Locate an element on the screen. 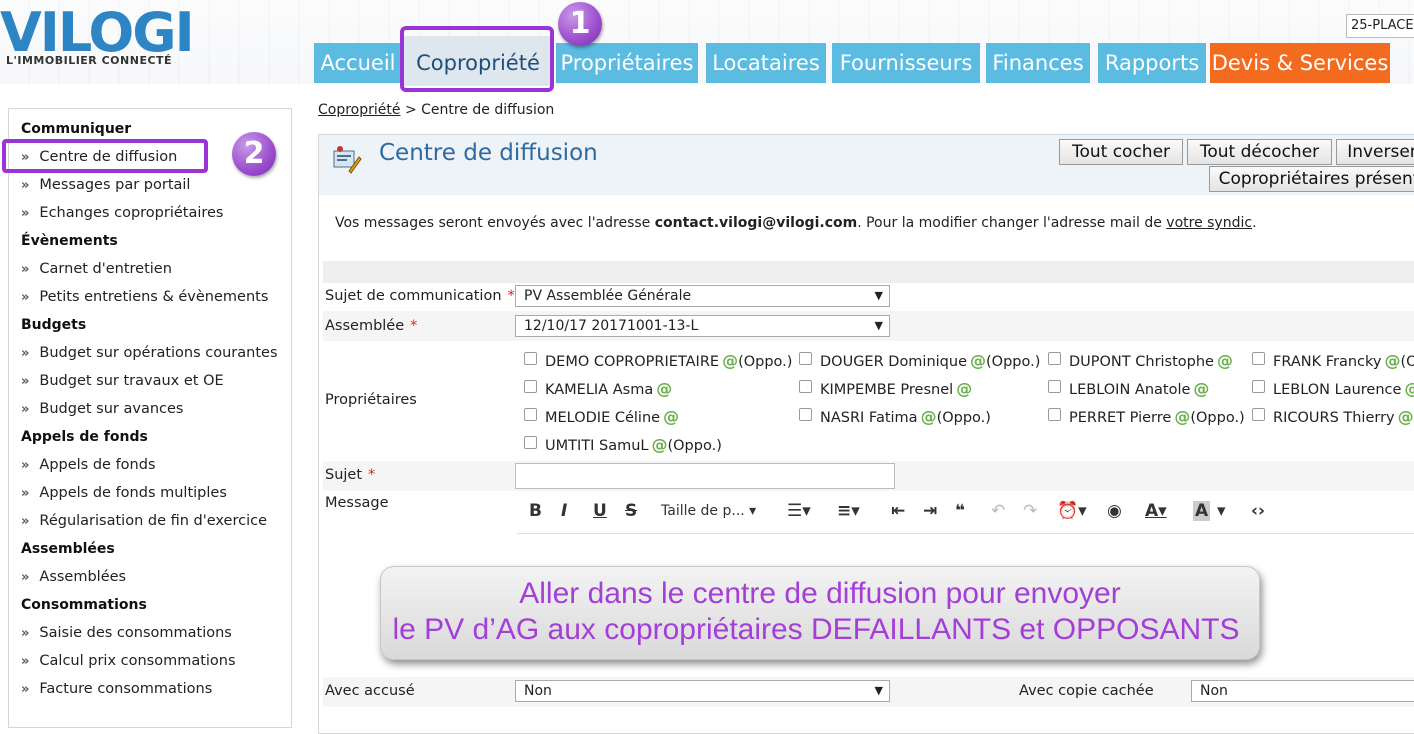 The width and height of the screenshot is (1414, 734). font-color-icon: A▾ is located at coordinates (1156, 511).